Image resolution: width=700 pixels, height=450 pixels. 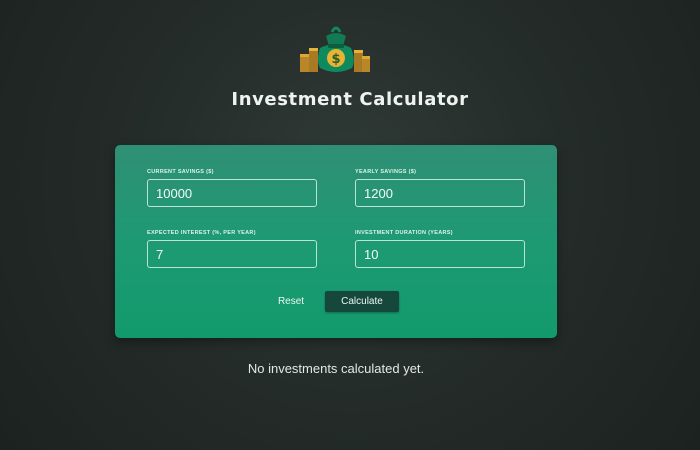 I want to click on money-bag-icon: $, so click(x=336, y=47).